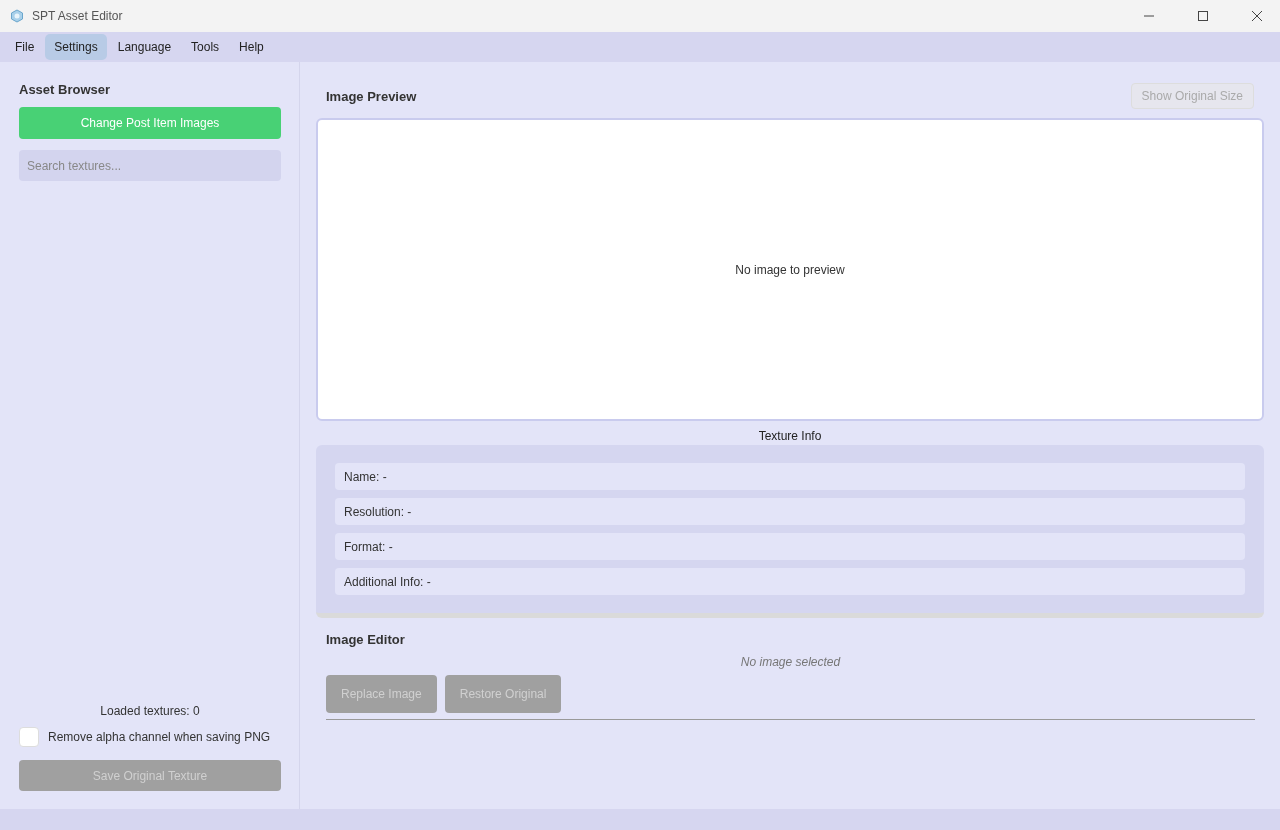  Describe the element at coordinates (29, 737) in the screenshot. I see `checkbox` at that location.